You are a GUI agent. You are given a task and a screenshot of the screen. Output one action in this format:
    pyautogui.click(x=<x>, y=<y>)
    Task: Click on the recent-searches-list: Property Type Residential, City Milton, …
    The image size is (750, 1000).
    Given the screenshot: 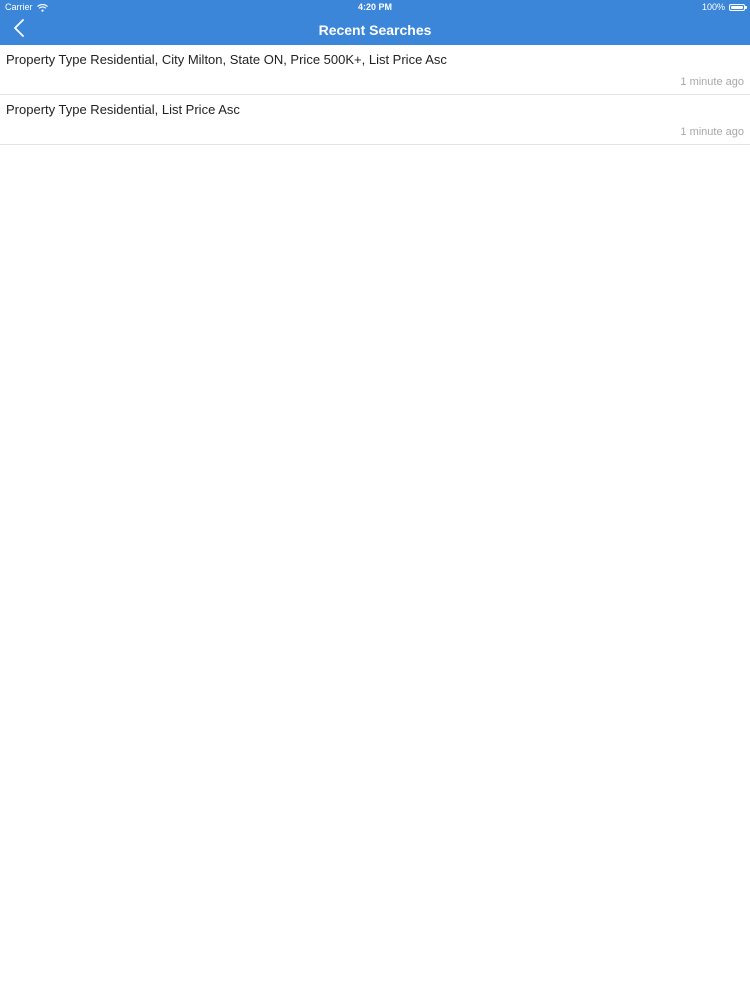 What is the action you would take?
    pyautogui.click(x=375, y=95)
    